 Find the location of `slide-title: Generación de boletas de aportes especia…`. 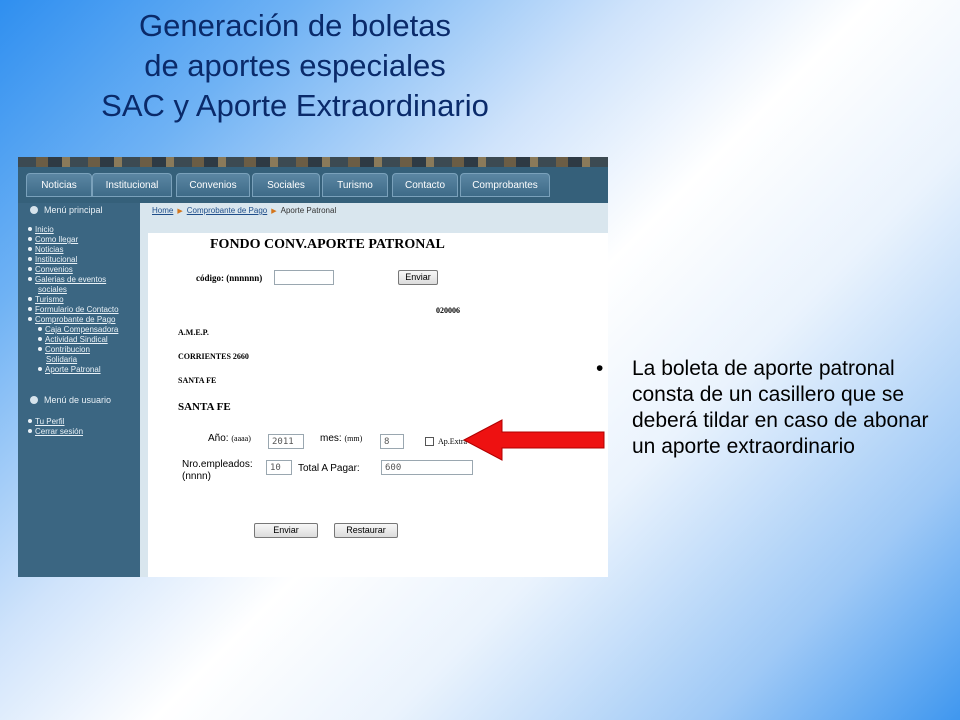

slide-title: Generación de boletas de aportes especia… is located at coordinates (295, 66).